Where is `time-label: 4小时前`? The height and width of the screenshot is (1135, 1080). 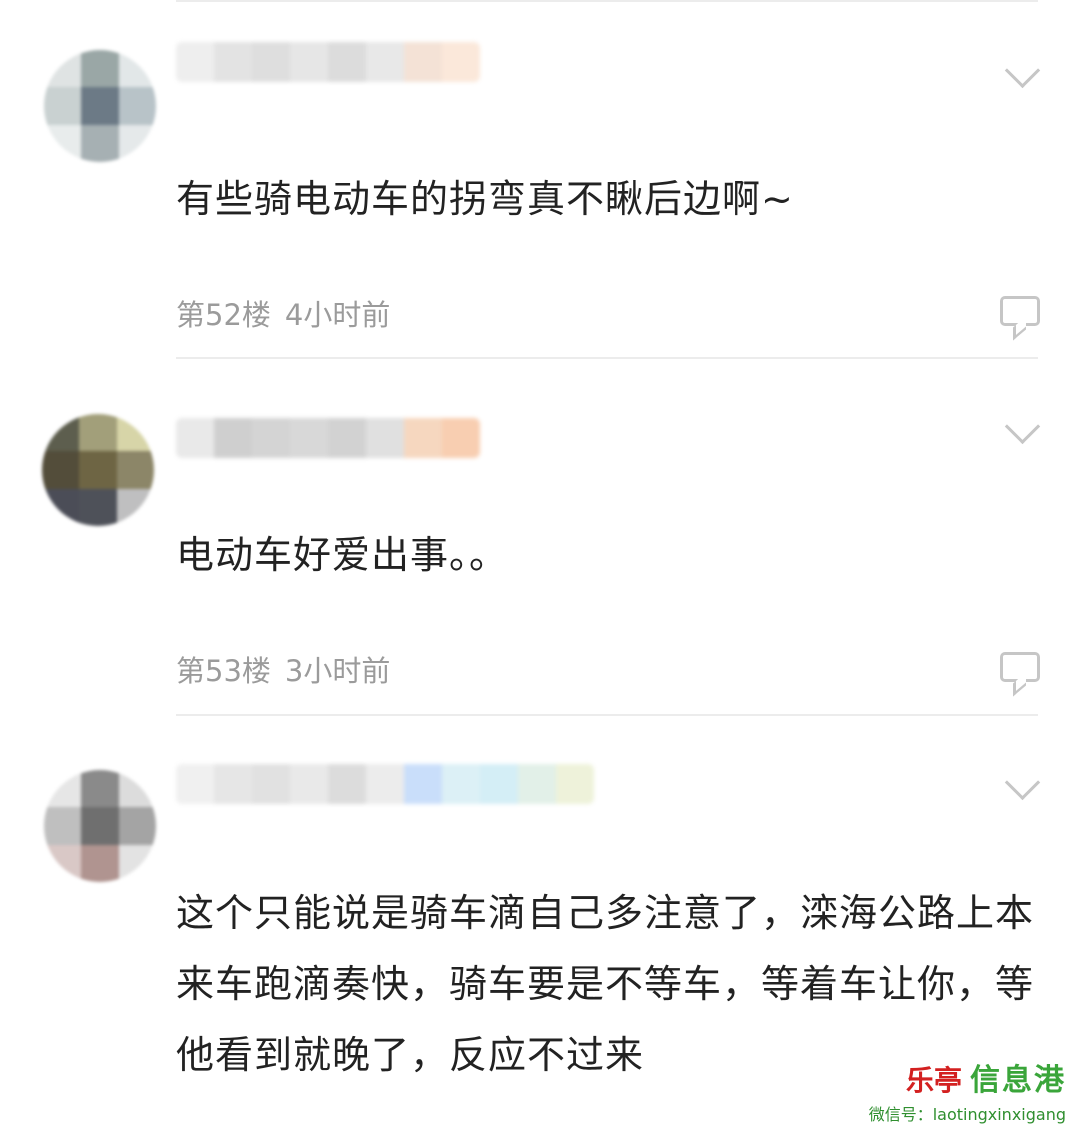 time-label: 4小时前 is located at coordinates (337, 315).